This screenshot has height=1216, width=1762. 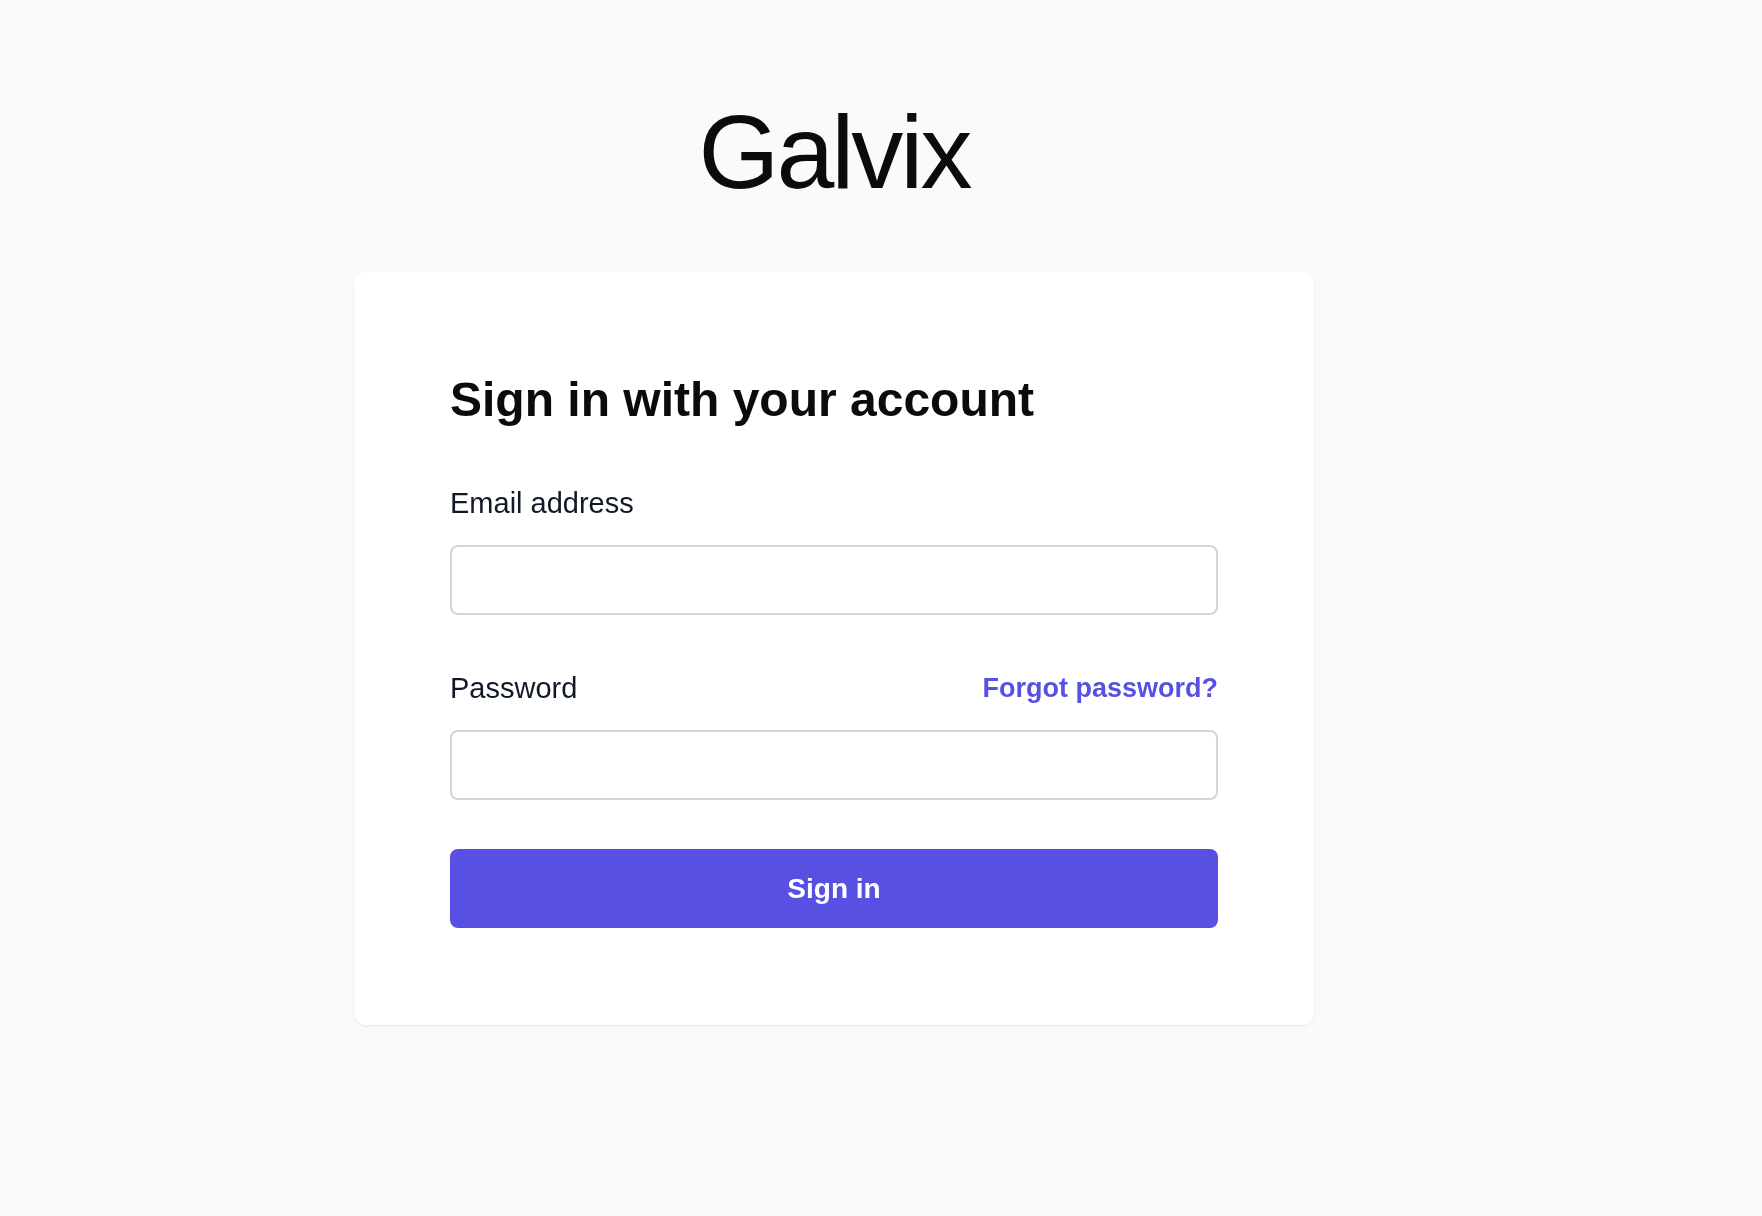 What do you see at coordinates (834, 152) in the screenshot?
I see `logo: Galvix` at bounding box center [834, 152].